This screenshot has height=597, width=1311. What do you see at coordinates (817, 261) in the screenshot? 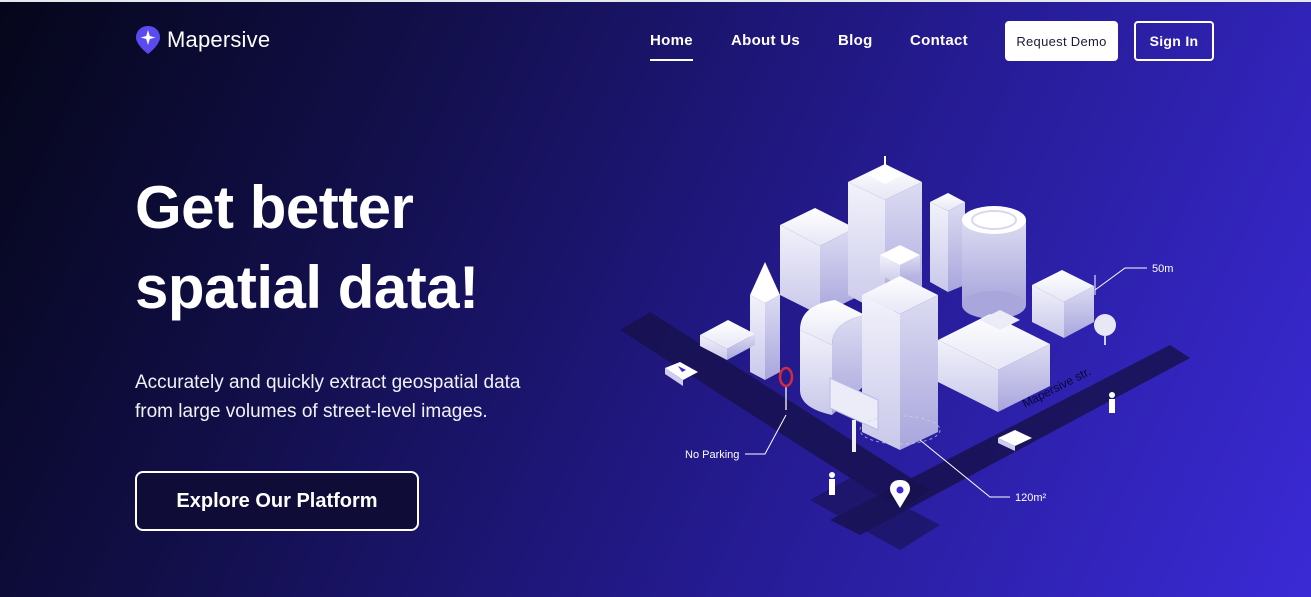
I see `building-back-left` at bounding box center [817, 261].